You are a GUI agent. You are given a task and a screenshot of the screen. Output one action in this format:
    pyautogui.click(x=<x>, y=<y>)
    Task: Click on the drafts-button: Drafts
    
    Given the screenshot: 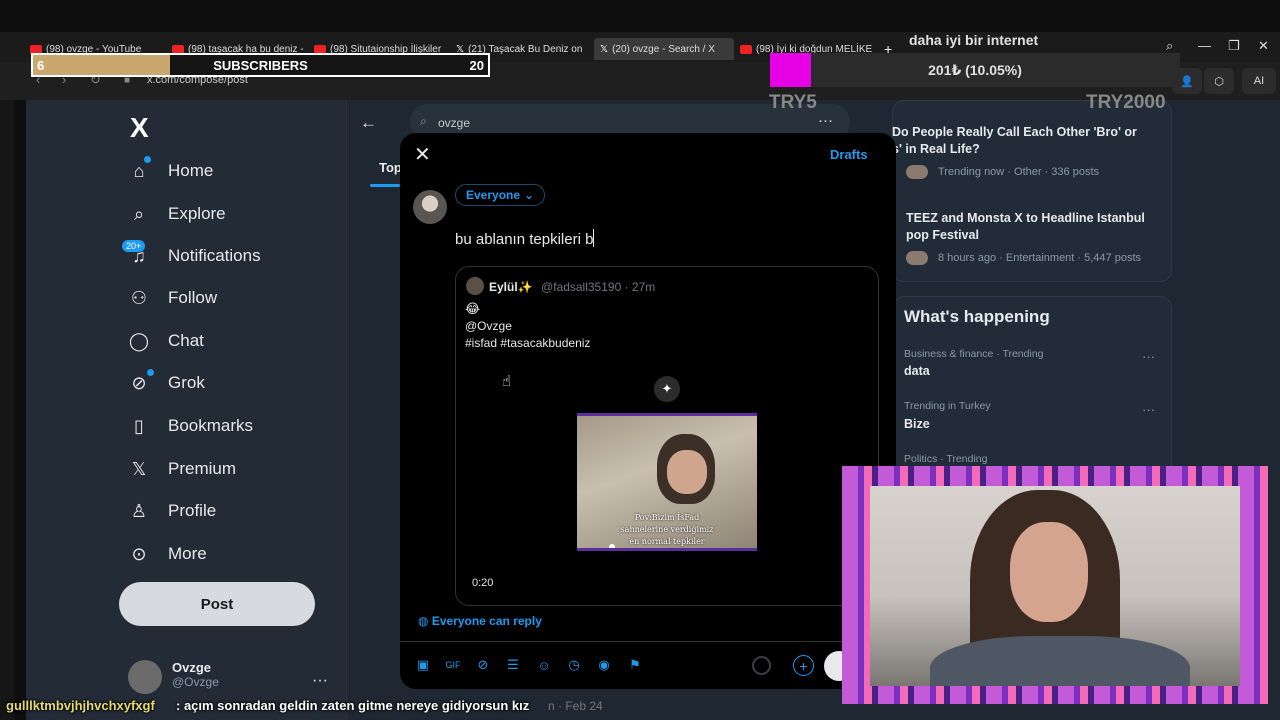 What is the action you would take?
    pyautogui.click(x=849, y=154)
    